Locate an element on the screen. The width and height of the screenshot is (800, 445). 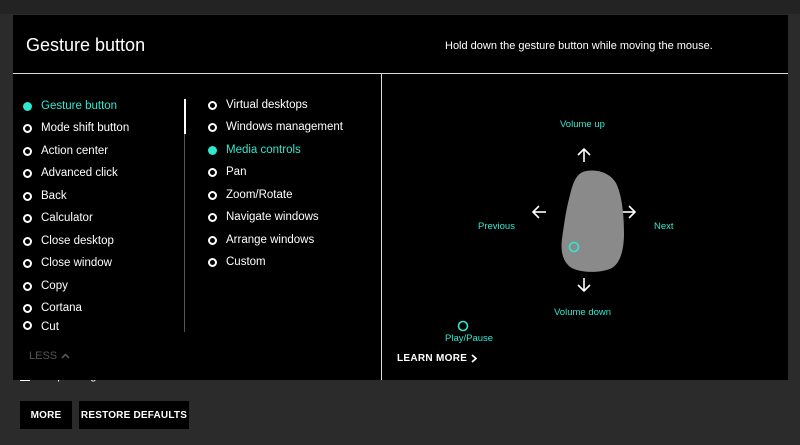
option-label: Close window is located at coordinates (76, 263).